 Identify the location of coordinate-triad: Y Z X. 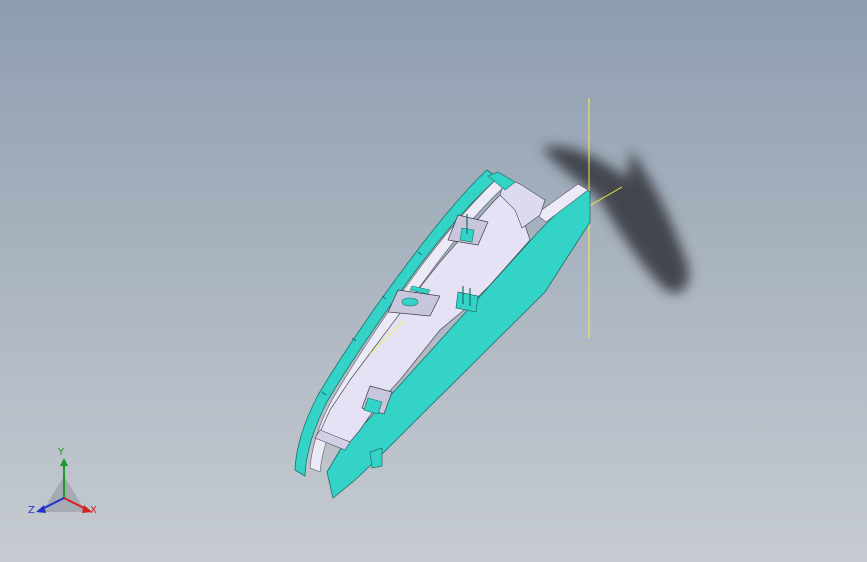
(64, 486).